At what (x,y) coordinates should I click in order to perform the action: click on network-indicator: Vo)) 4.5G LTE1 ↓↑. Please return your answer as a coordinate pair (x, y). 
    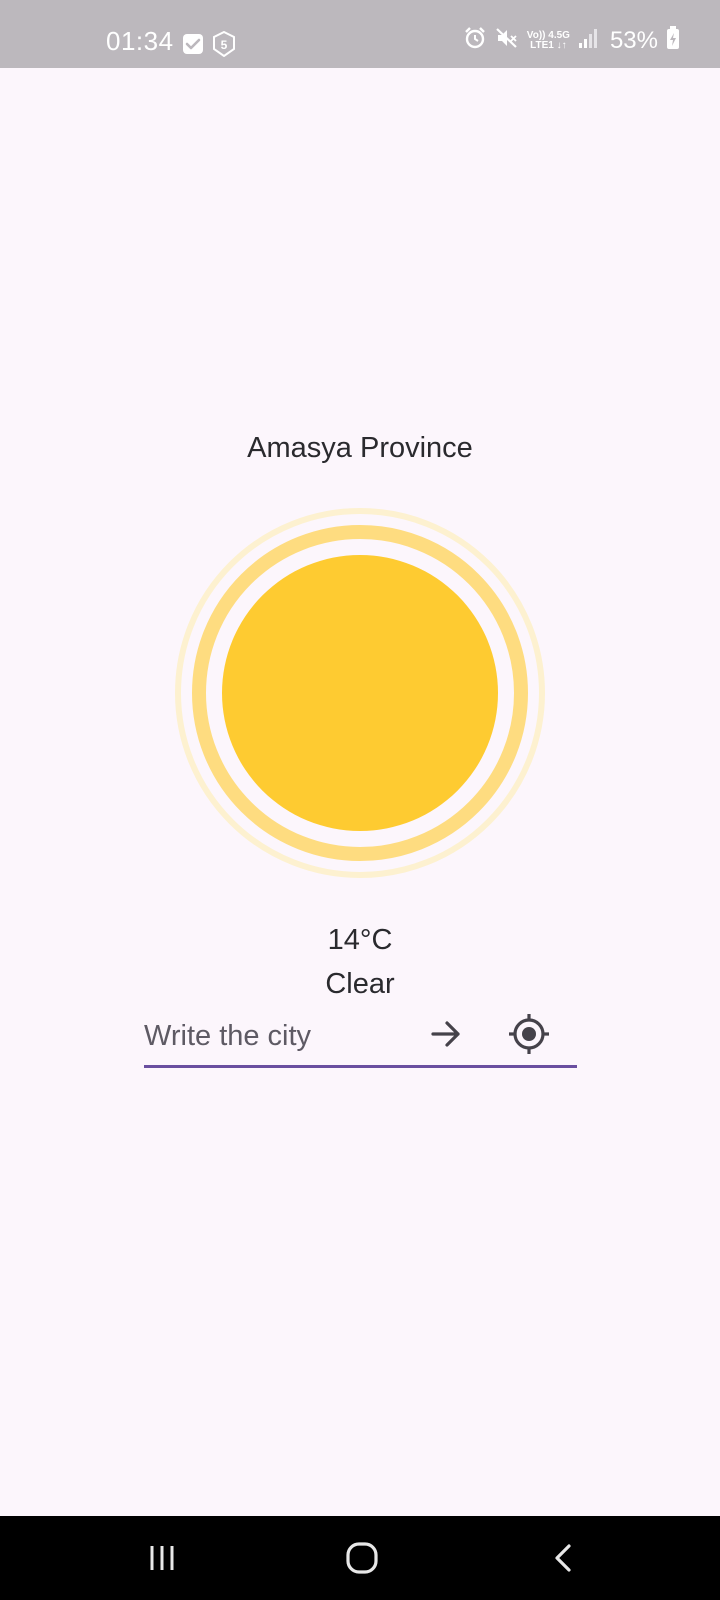
    Looking at the image, I should click on (548, 40).